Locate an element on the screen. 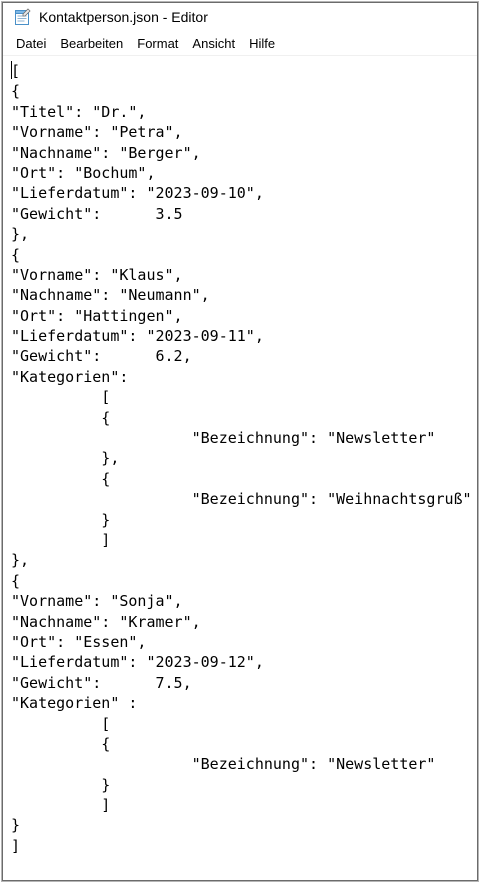  editor-line-text: "Vorname": "Petra", is located at coordinates (97, 132).